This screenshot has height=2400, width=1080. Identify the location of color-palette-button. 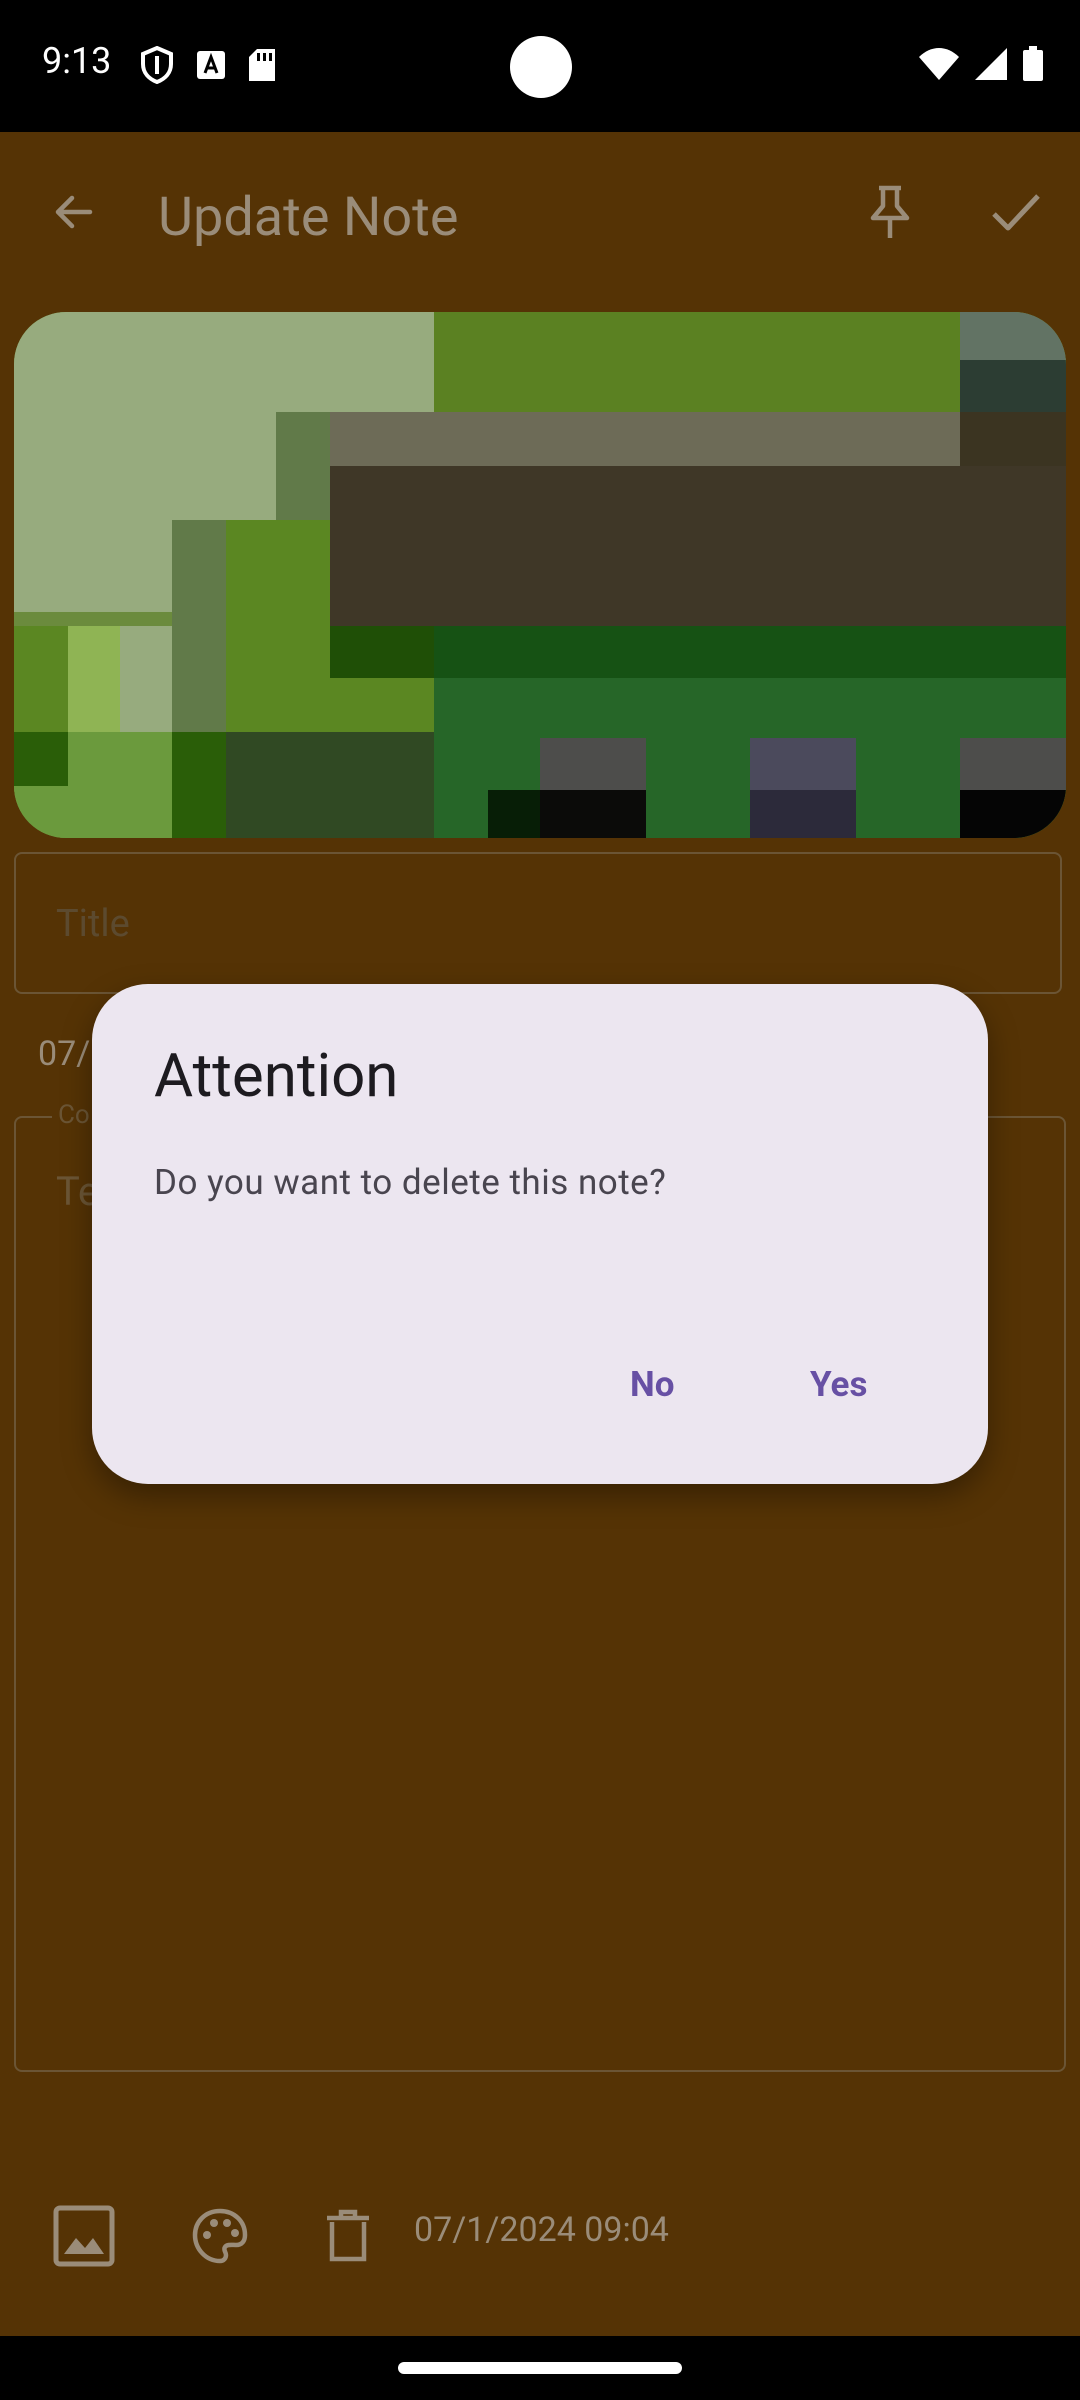
(220, 2236).